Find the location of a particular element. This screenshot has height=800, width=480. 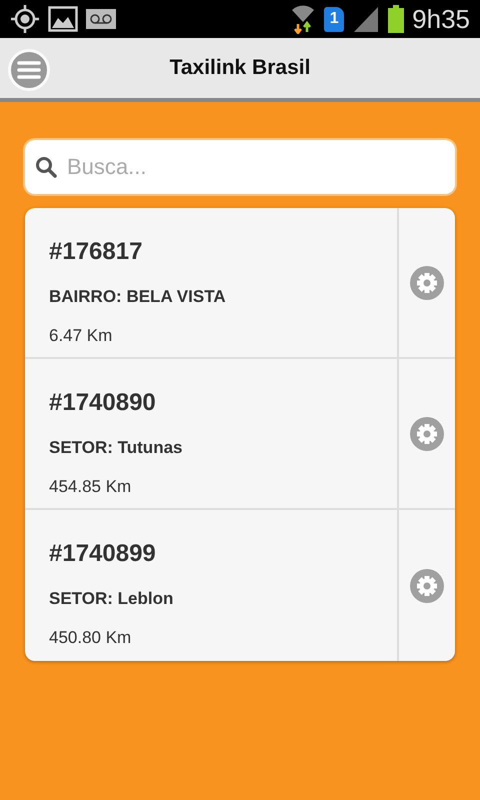

ride-location: SETOR: Leblon is located at coordinates (111, 599).